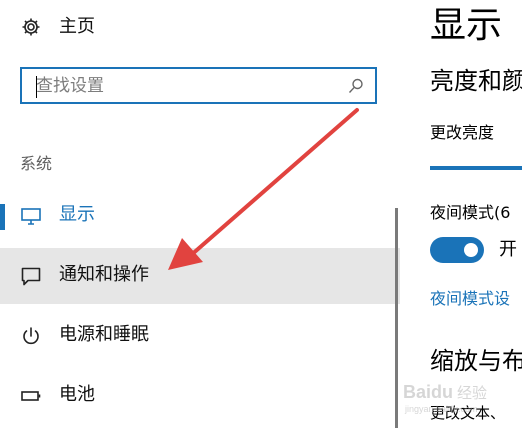  I want to click on sidebar-item-label: 电池, so click(77, 394).